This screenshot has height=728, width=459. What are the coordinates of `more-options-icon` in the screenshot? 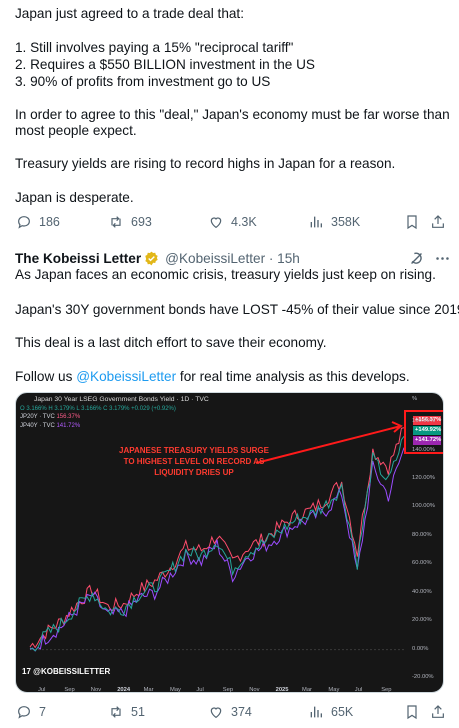 It's located at (442, 258).